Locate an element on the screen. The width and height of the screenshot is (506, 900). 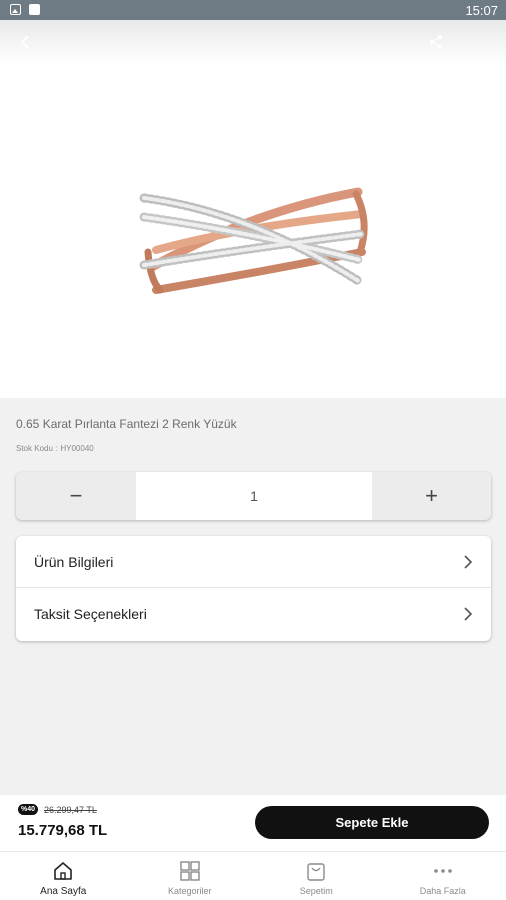
info-card: Ürün Bilgileri Taksit Seçenekleri is located at coordinates (253, 588).